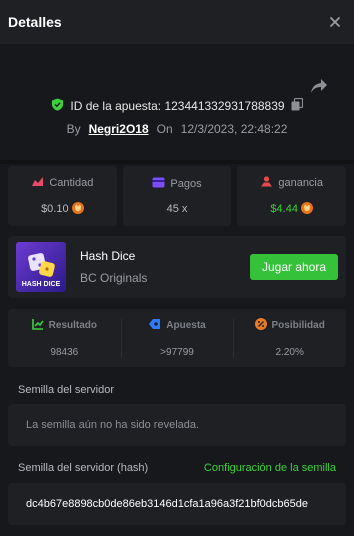 The width and height of the screenshot is (354, 536). Describe the element at coordinates (154, 325) in the screenshot. I see `bet-tag-icon` at that location.